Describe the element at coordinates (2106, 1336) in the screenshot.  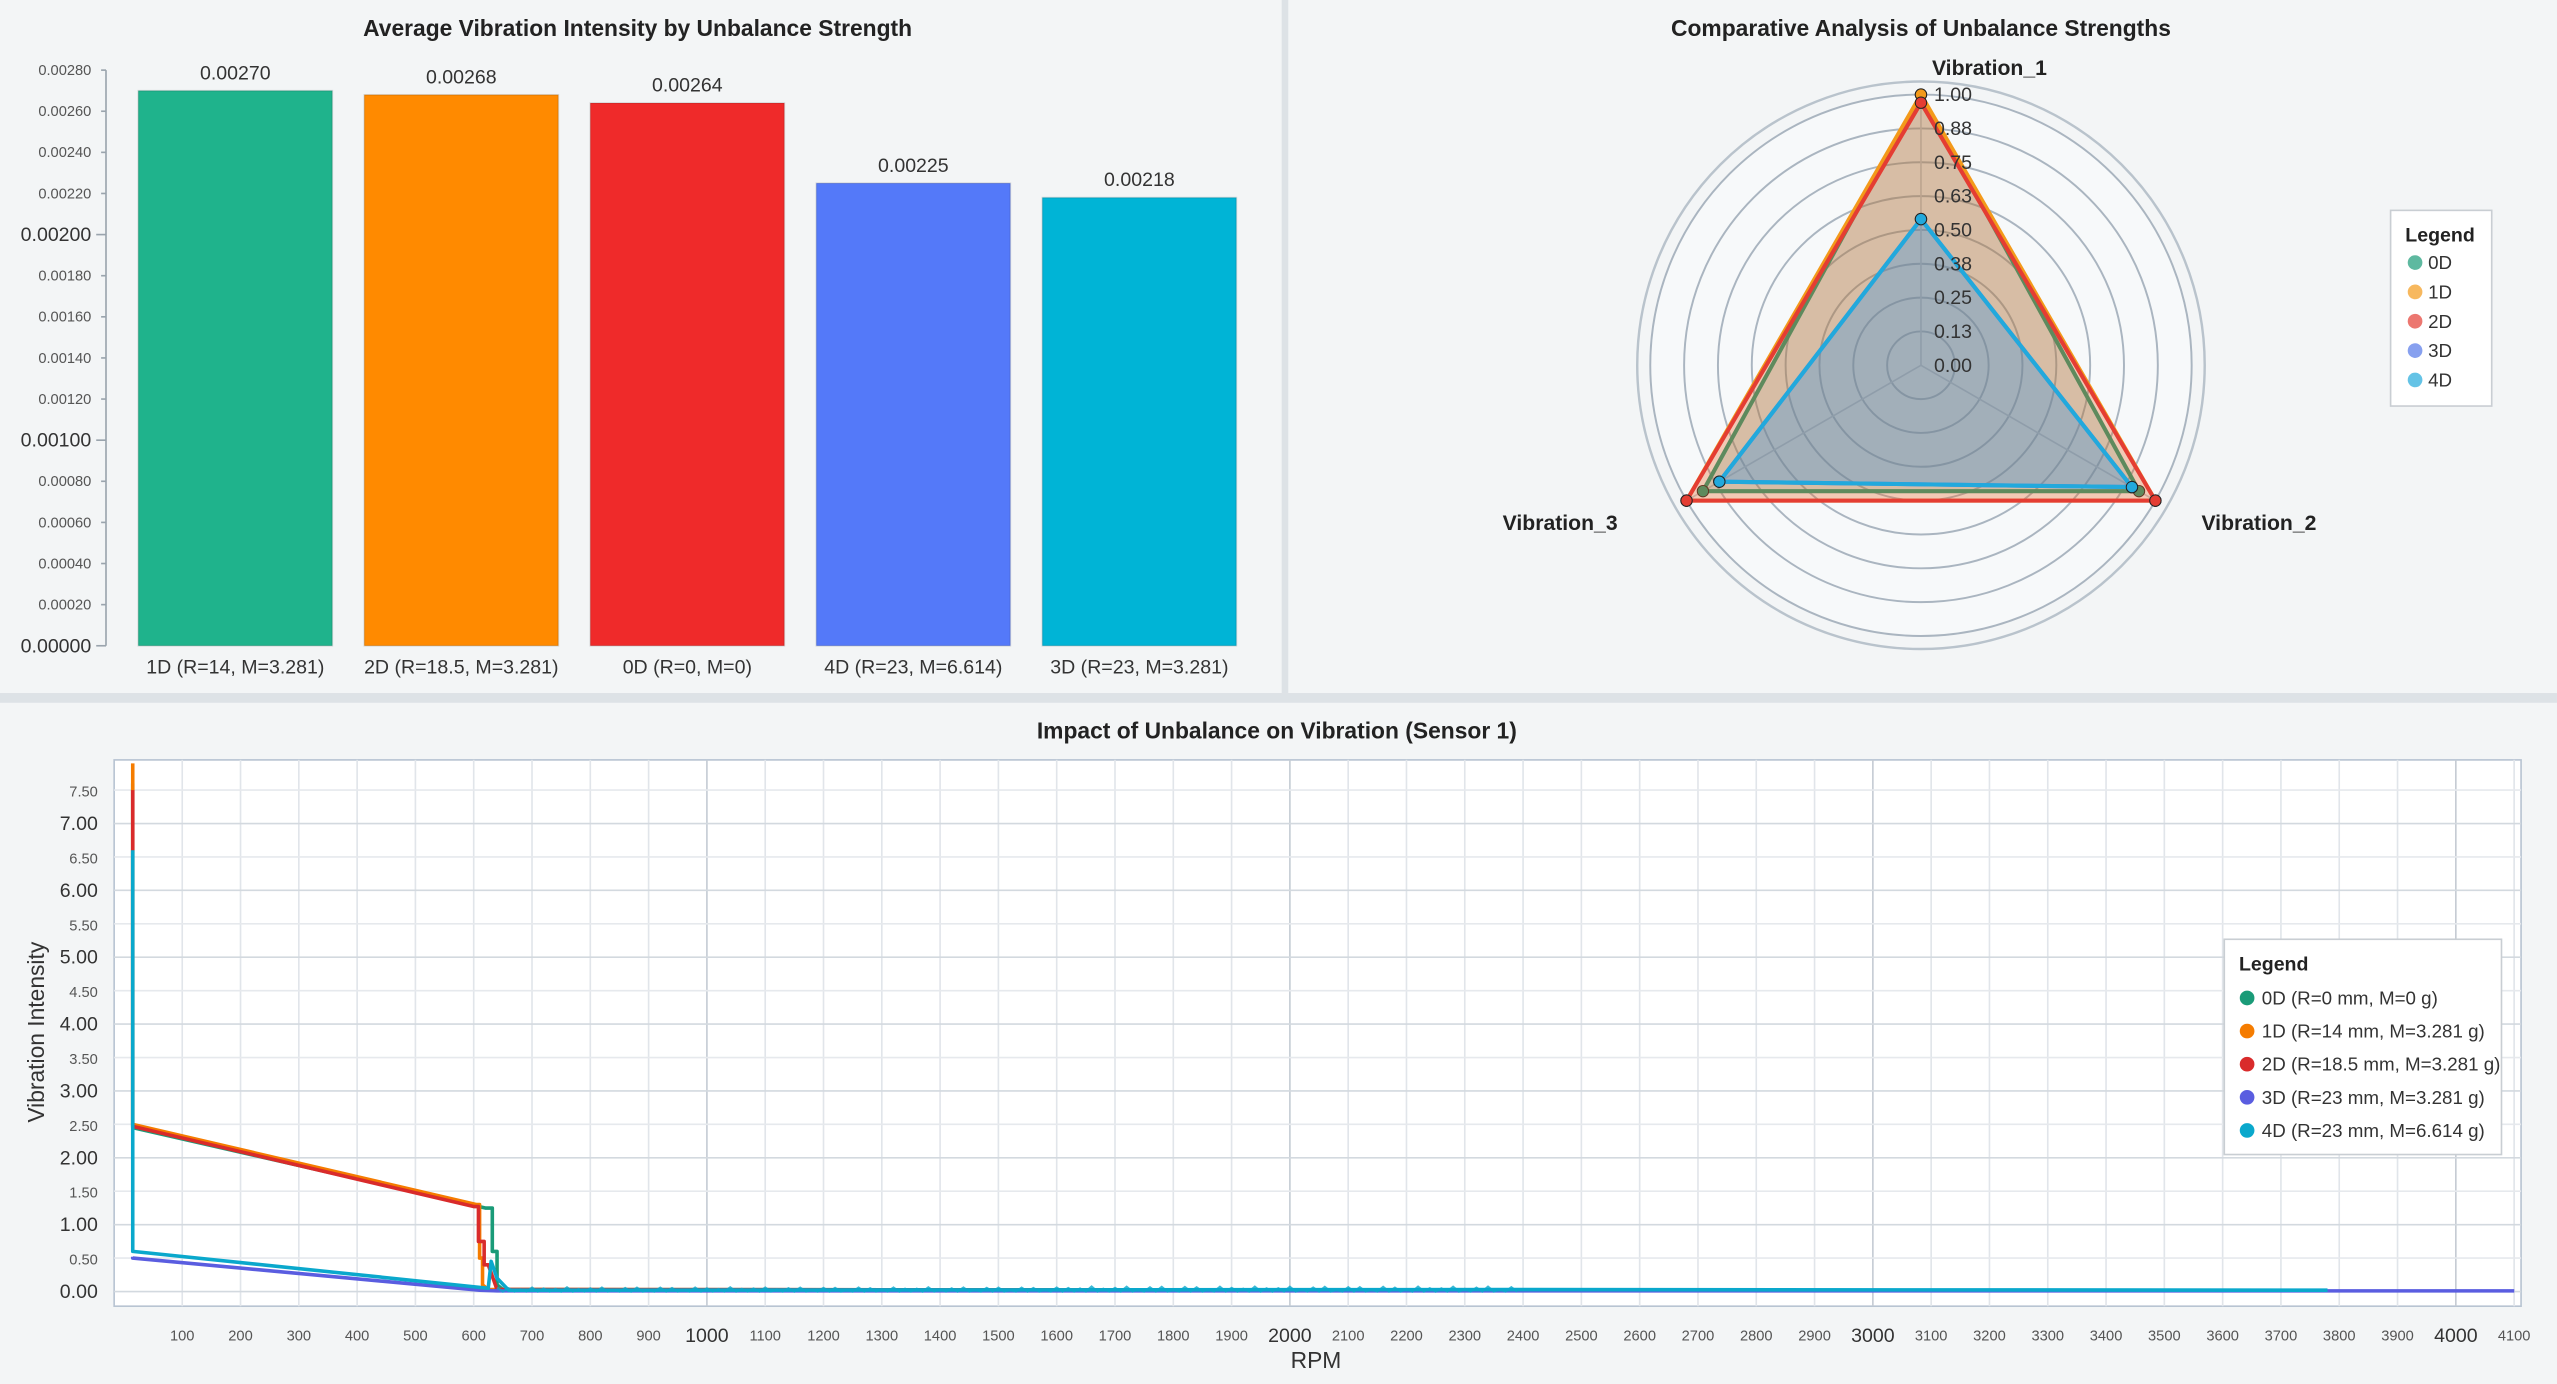
I see `line-x-tick-label: 3400` at that location.